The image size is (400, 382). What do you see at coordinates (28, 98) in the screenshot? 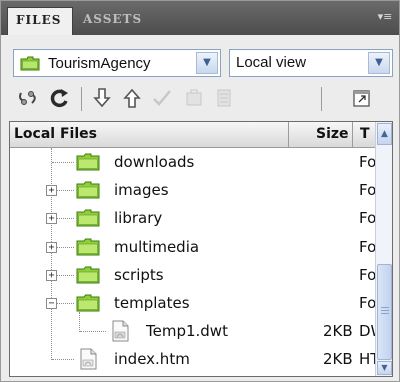
I see `connect-icon` at bounding box center [28, 98].